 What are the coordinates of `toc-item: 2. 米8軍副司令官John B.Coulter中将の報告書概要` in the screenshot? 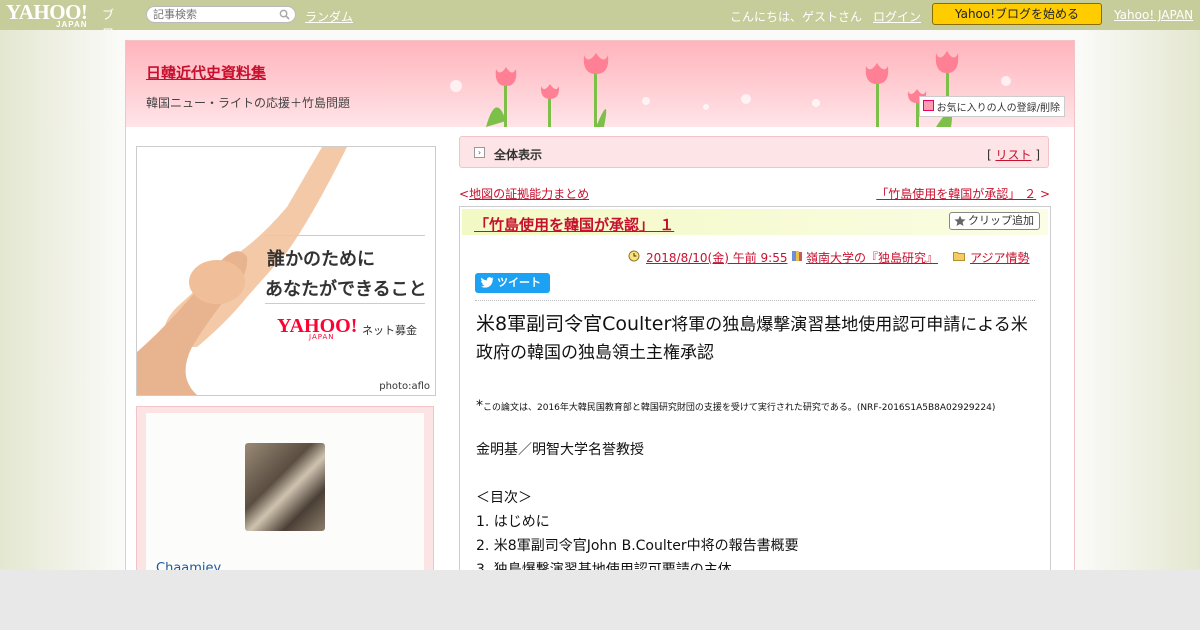 It's located at (637, 546).